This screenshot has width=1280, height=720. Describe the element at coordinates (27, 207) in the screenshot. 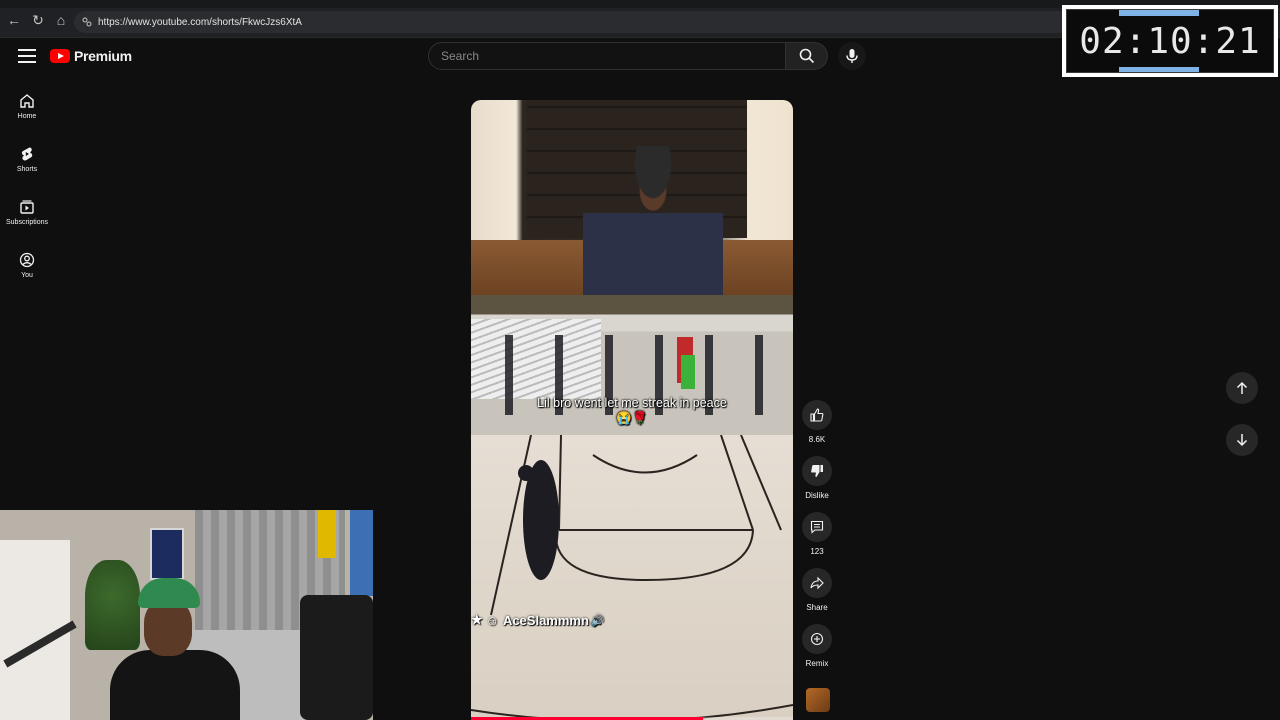

I see `subscriptions-icon` at that location.